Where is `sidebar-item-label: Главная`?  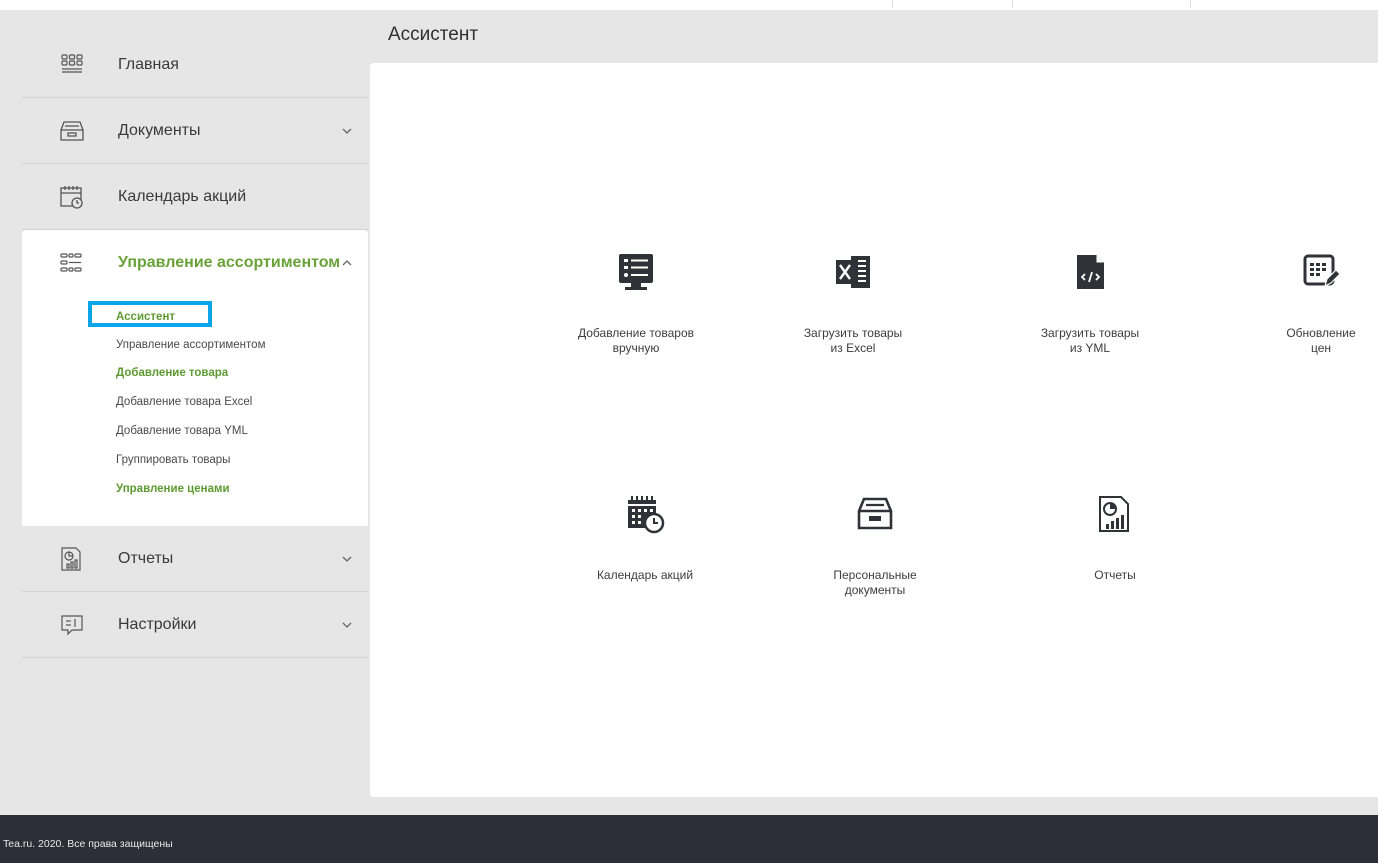
sidebar-item-label: Главная is located at coordinates (148, 64).